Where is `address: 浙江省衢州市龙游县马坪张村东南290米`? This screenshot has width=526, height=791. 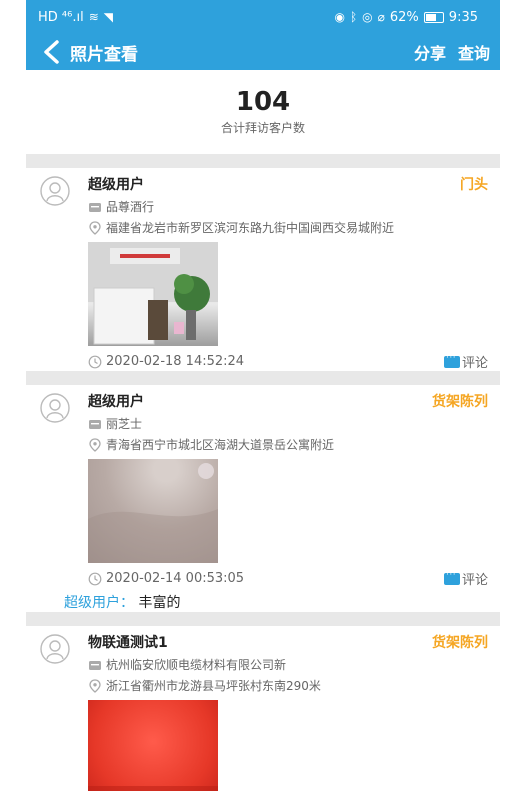 address: 浙江省衢州市龙游县马坪张村东南290米 is located at coordinates (213, 686).